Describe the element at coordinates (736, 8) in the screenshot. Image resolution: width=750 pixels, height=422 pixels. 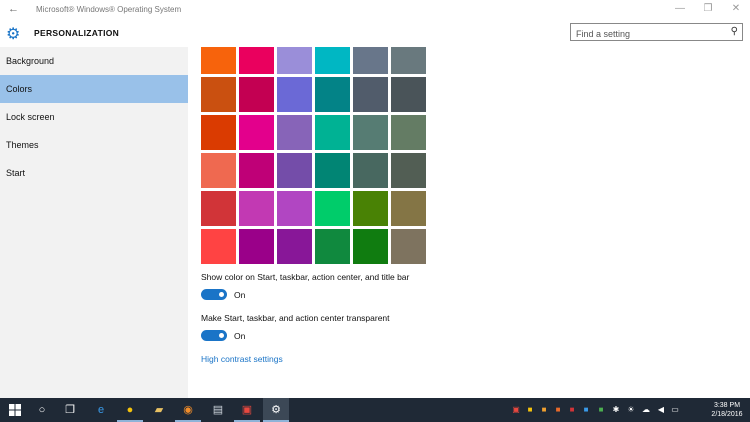
I see `close-button: ✕` at that location.